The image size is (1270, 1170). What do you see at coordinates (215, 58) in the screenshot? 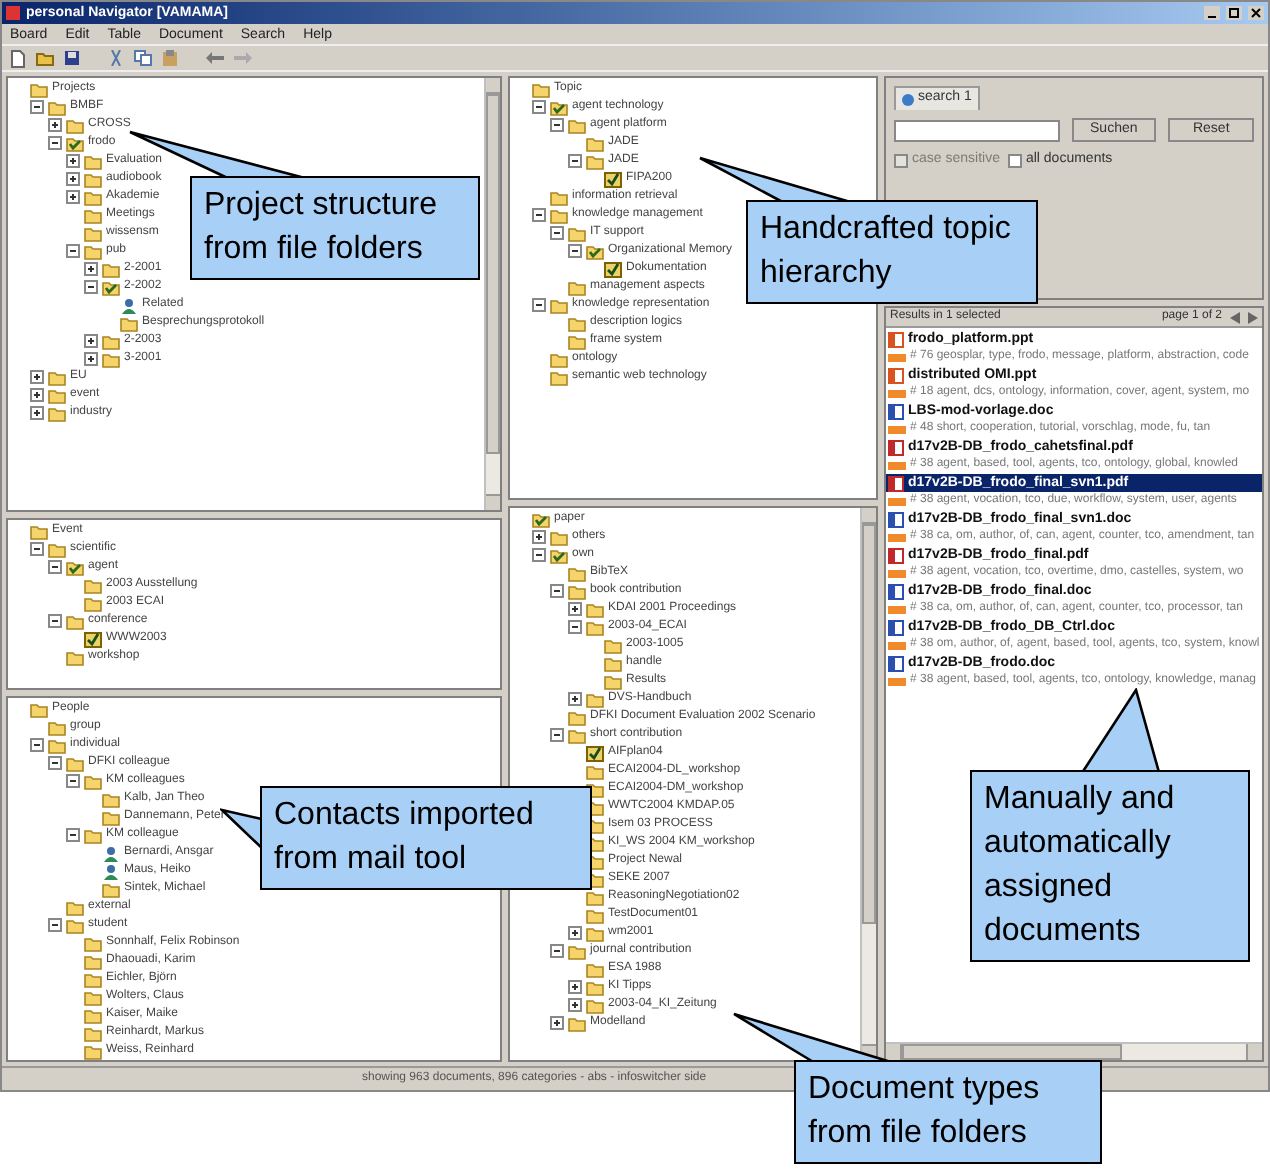
I see `back-icon` at bounding box center [215, 58].